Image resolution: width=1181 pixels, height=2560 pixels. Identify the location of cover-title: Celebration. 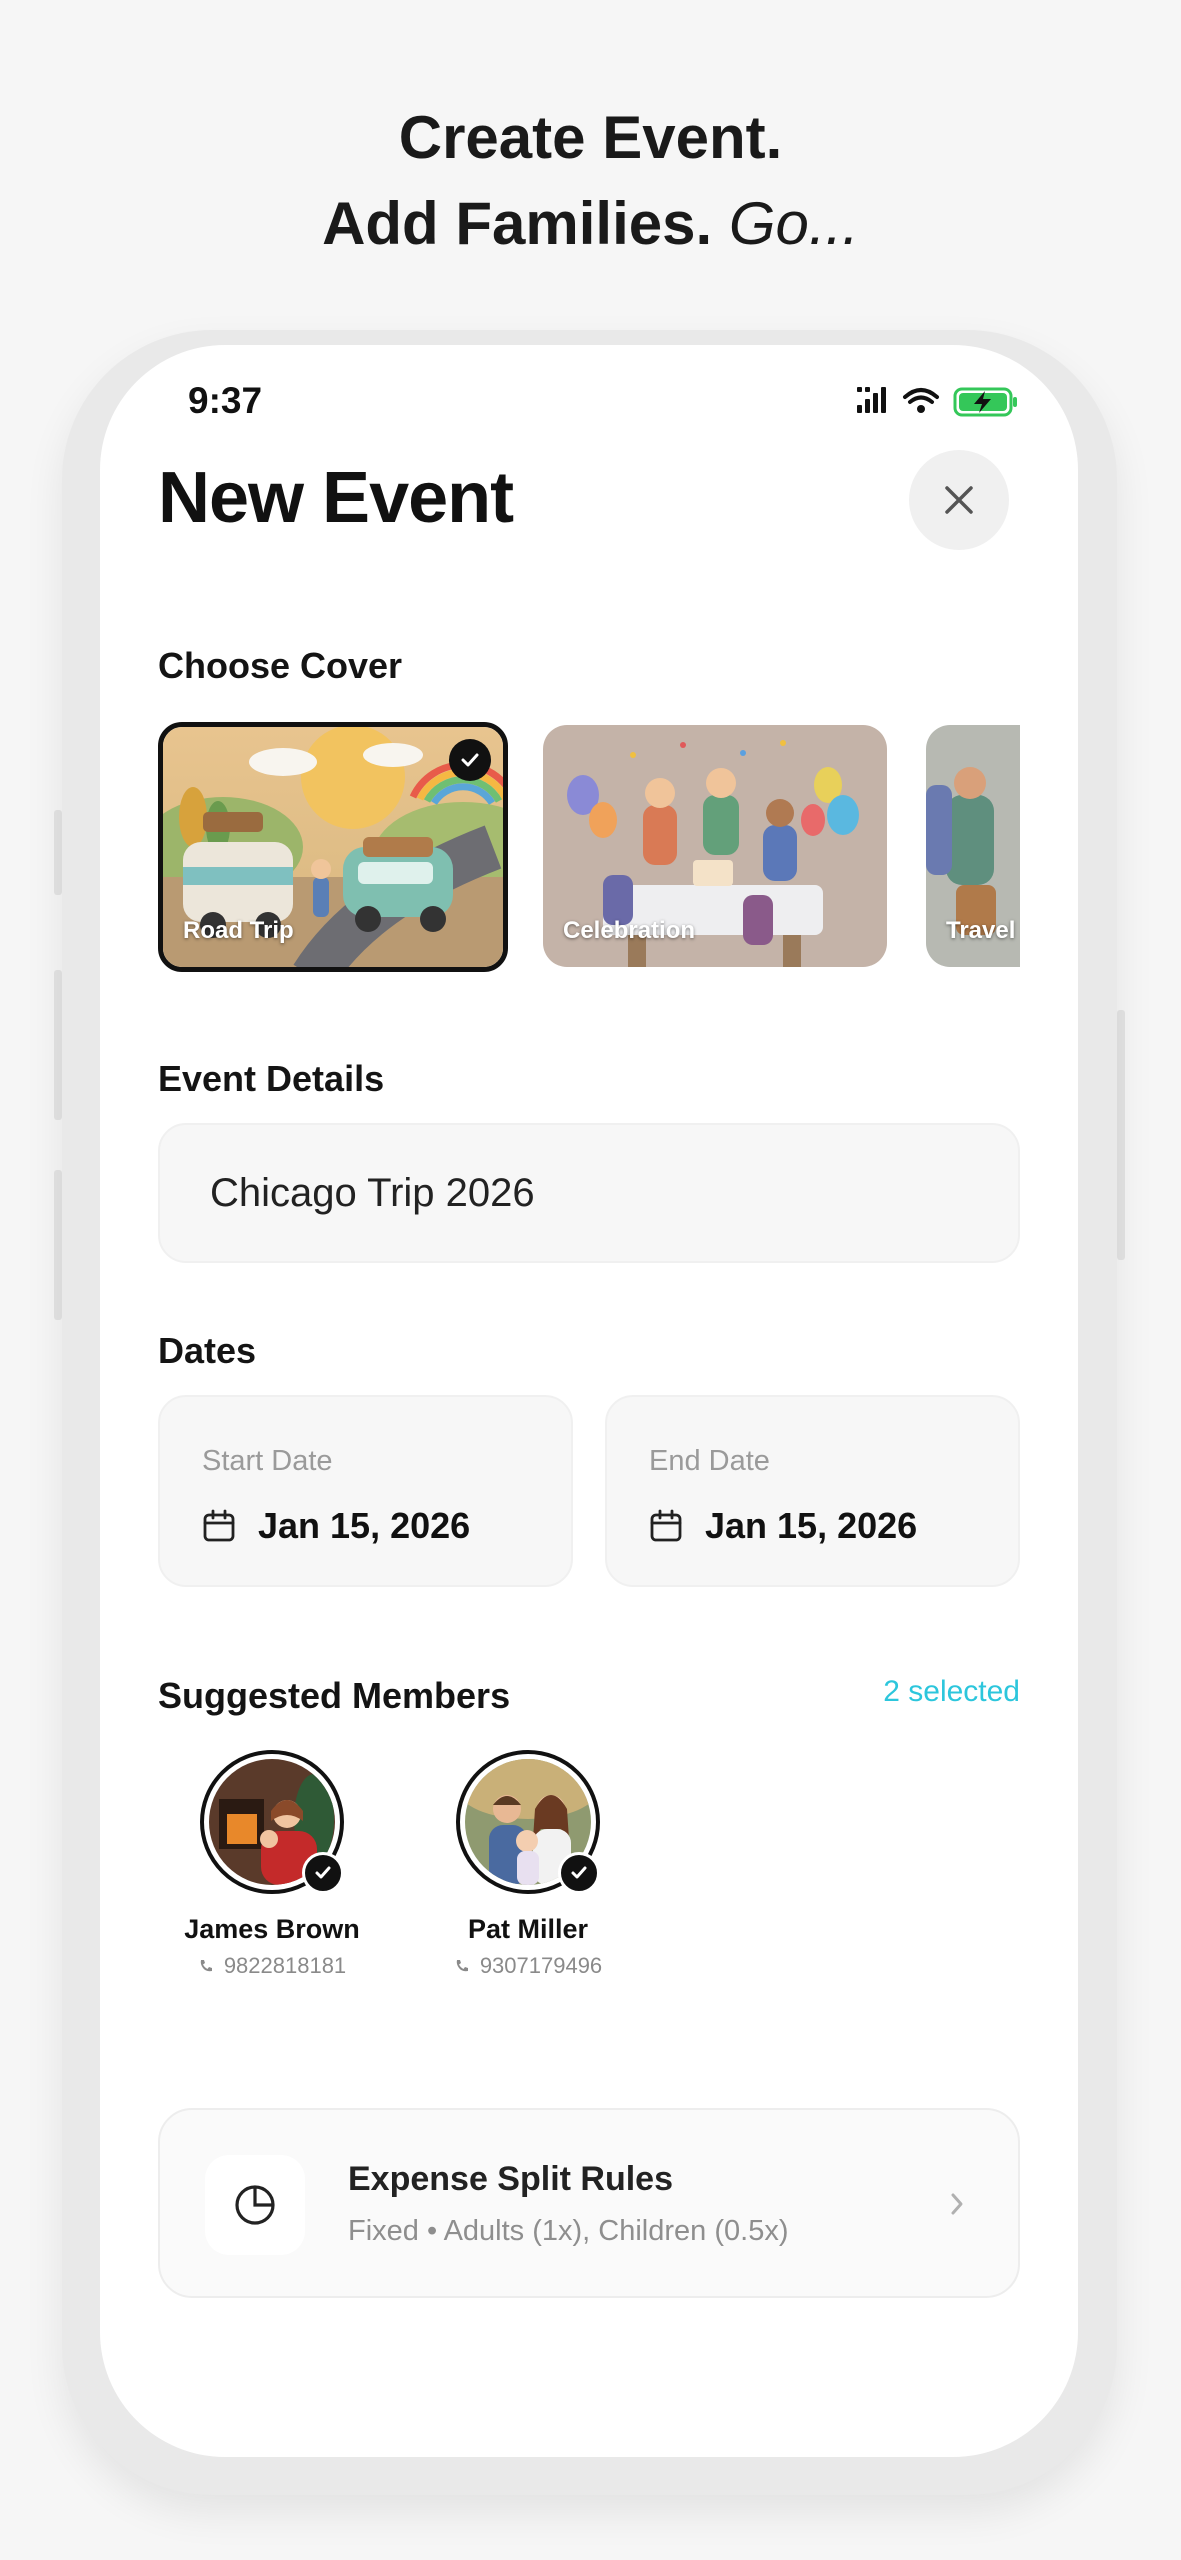
(629, 930).